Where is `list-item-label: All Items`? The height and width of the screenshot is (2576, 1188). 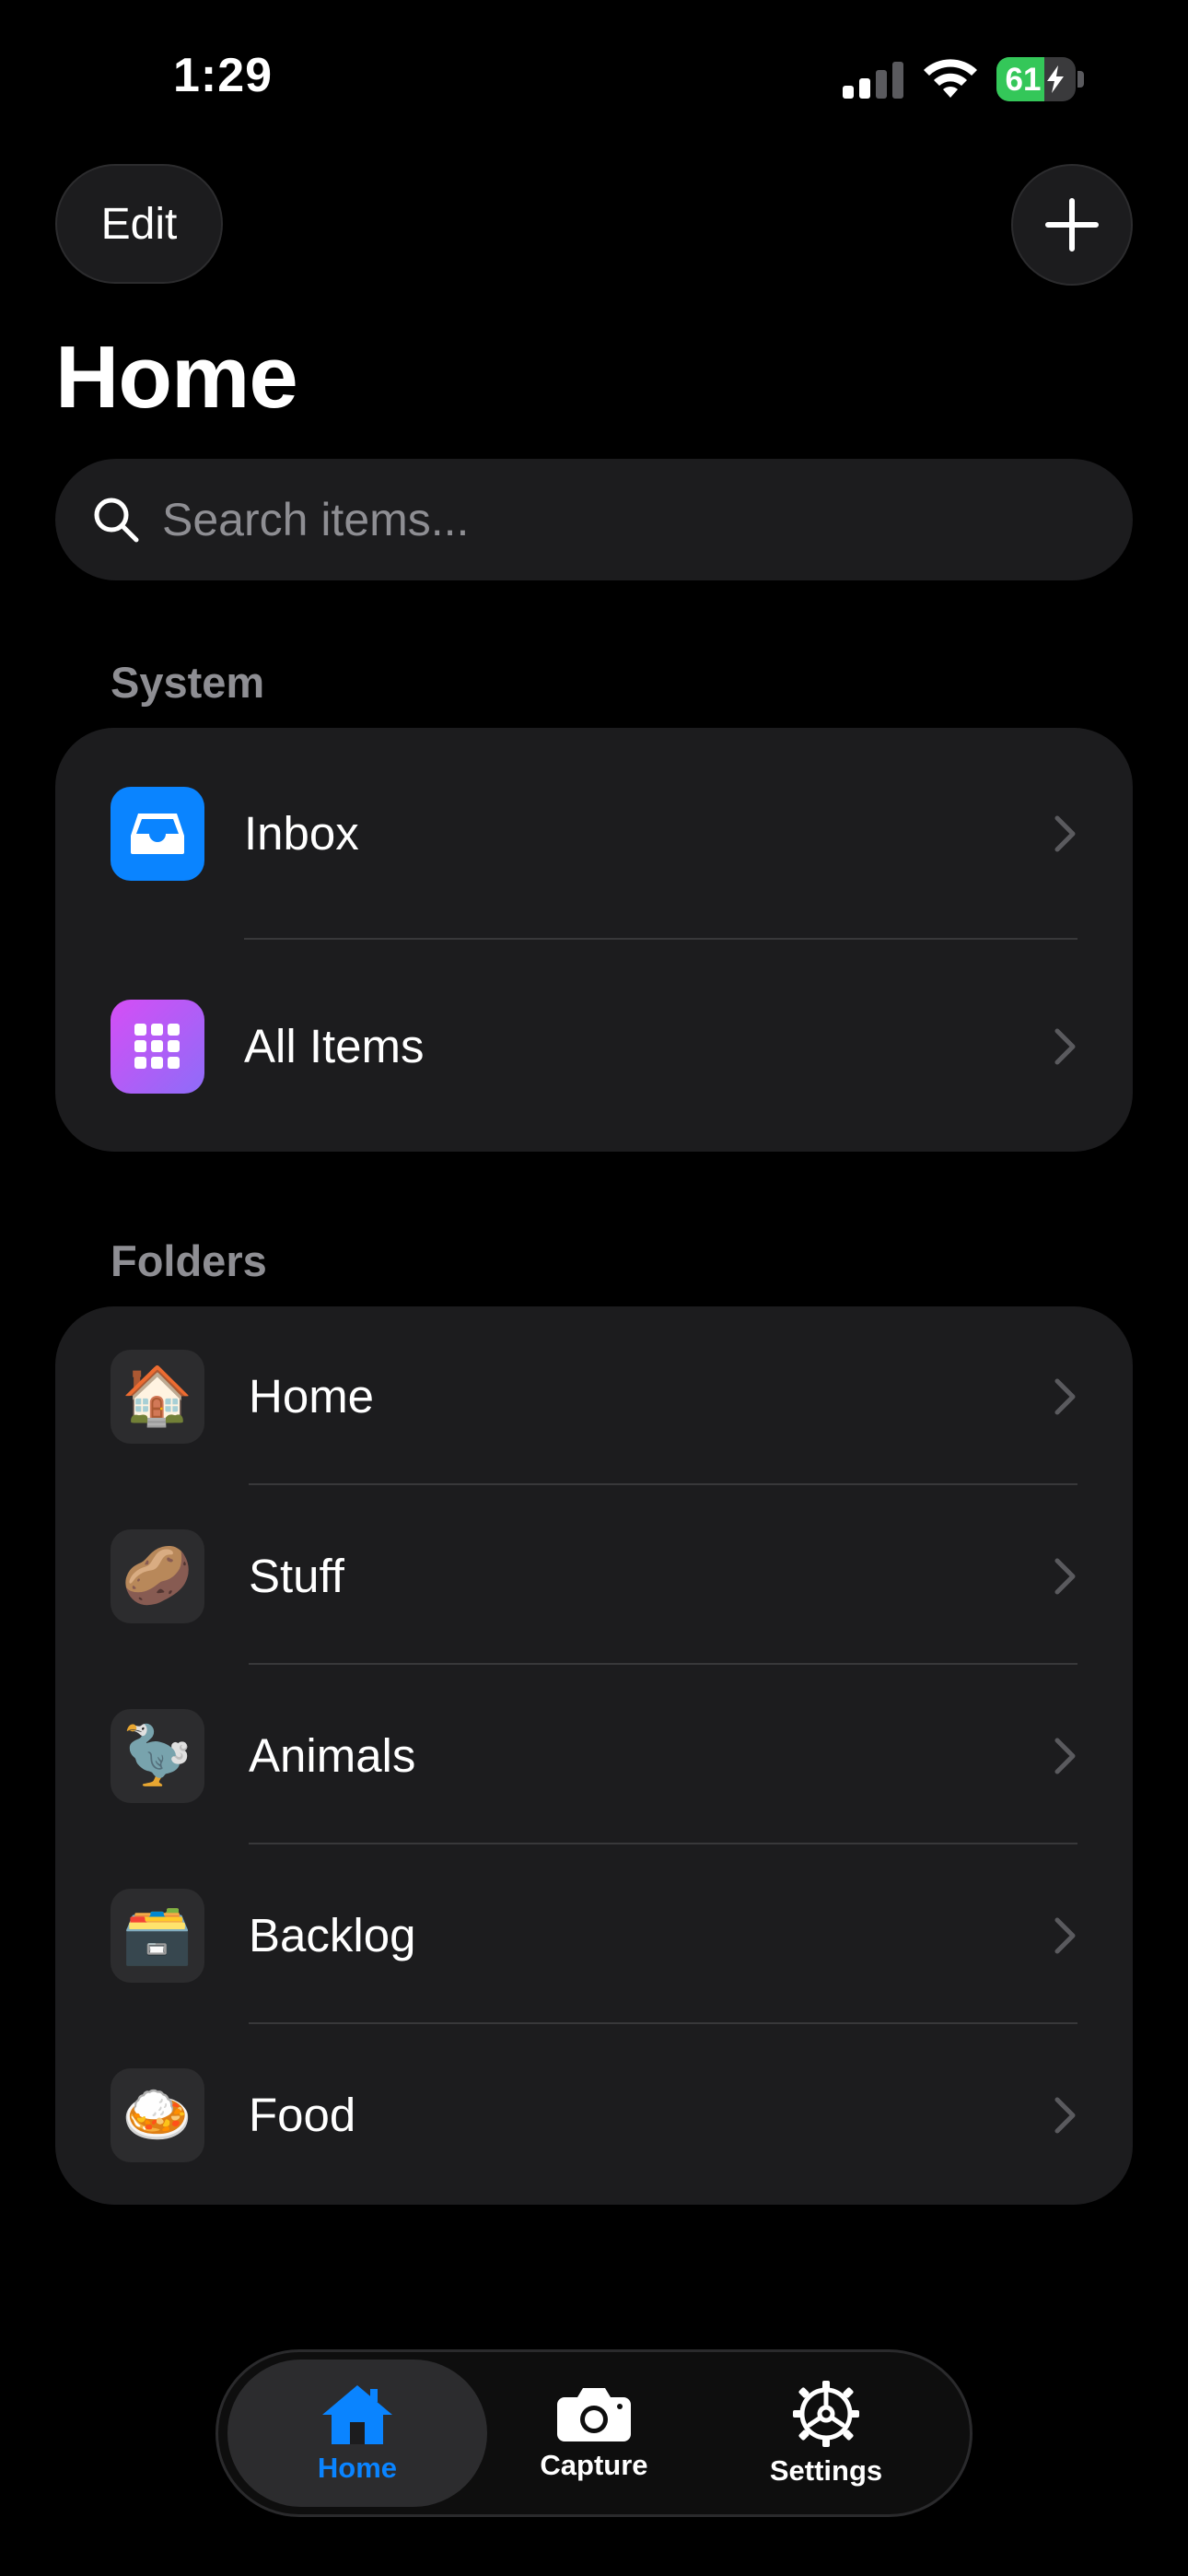
list-item-label: All Items is located at coordinates (335, 1046).